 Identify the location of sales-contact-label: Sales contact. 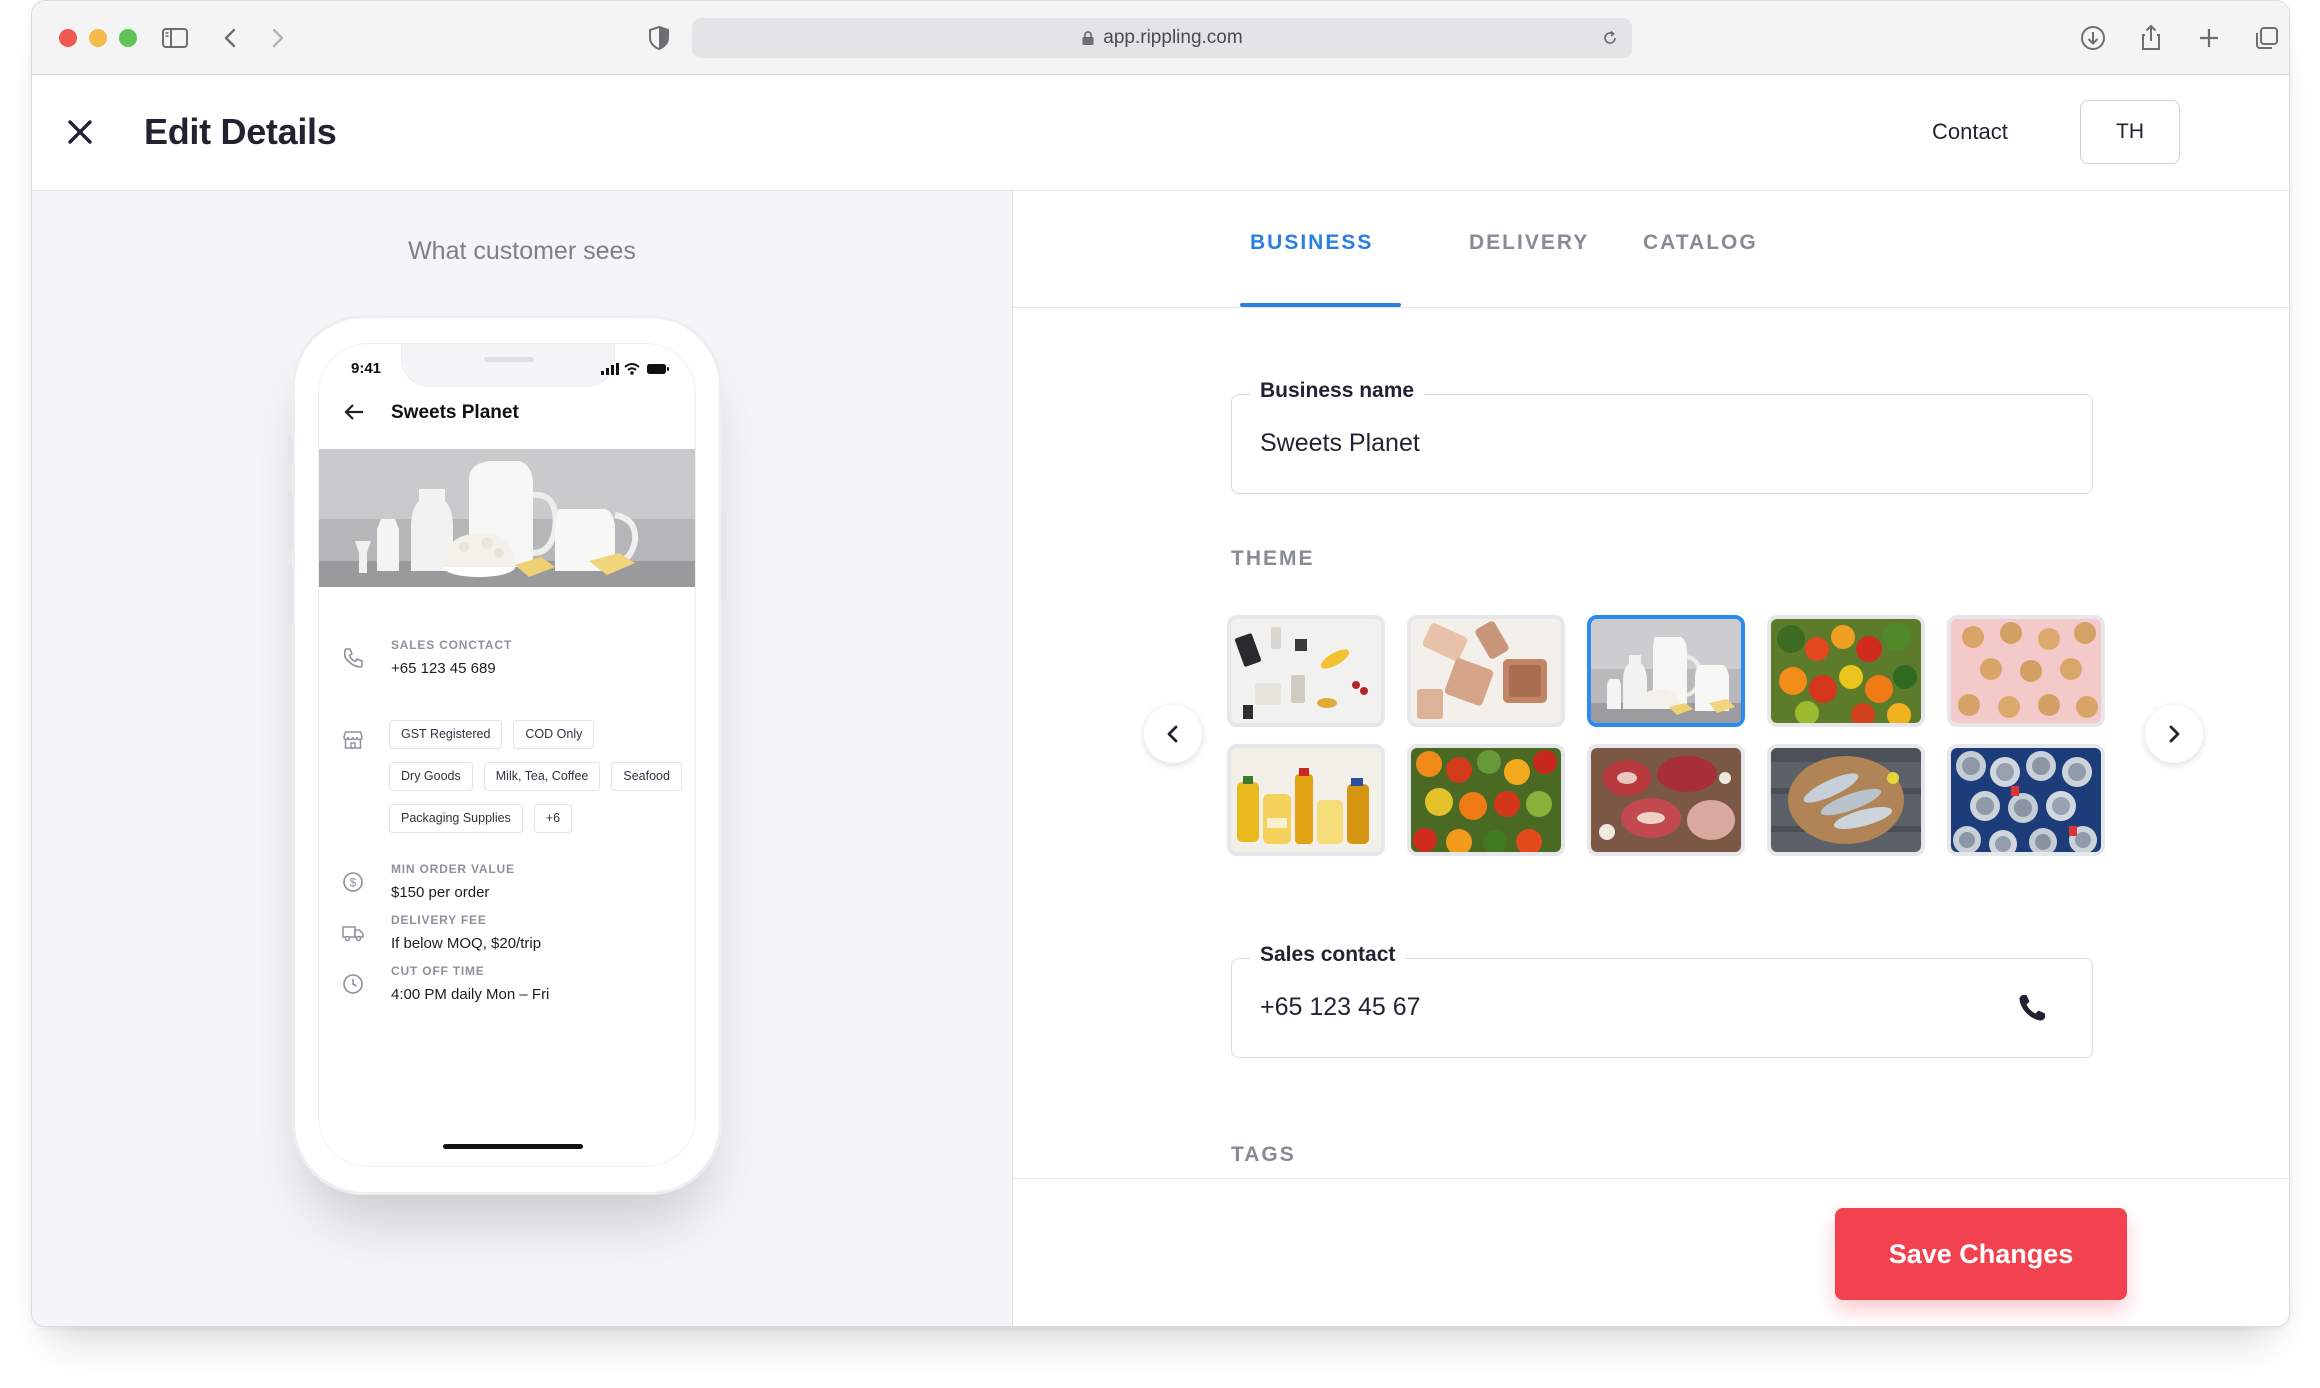
(1328, 955).